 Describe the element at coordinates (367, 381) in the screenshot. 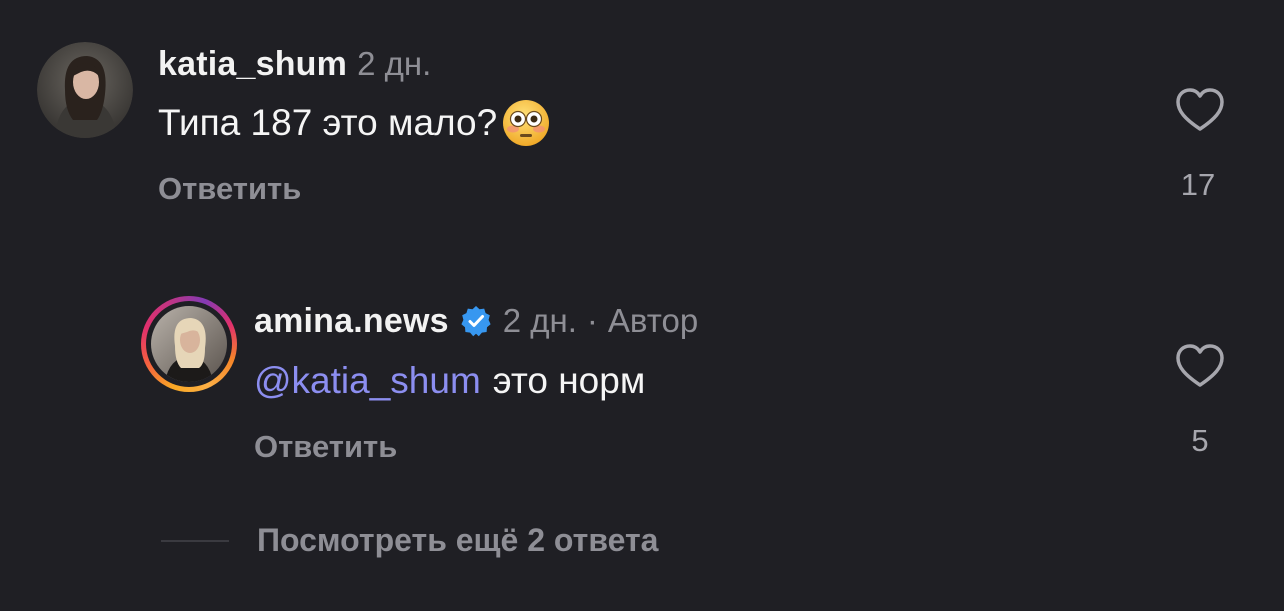

I see `mention-link: @katia_shum` at that location.